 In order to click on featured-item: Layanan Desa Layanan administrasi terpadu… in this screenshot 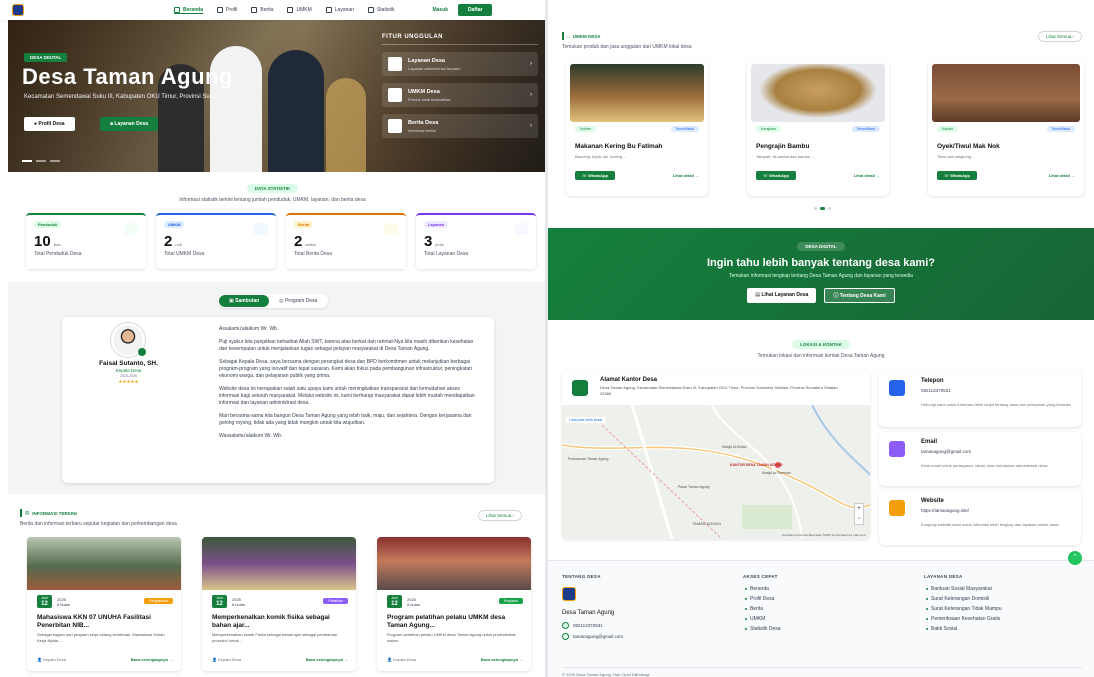, I will do `click(460, 64)`.